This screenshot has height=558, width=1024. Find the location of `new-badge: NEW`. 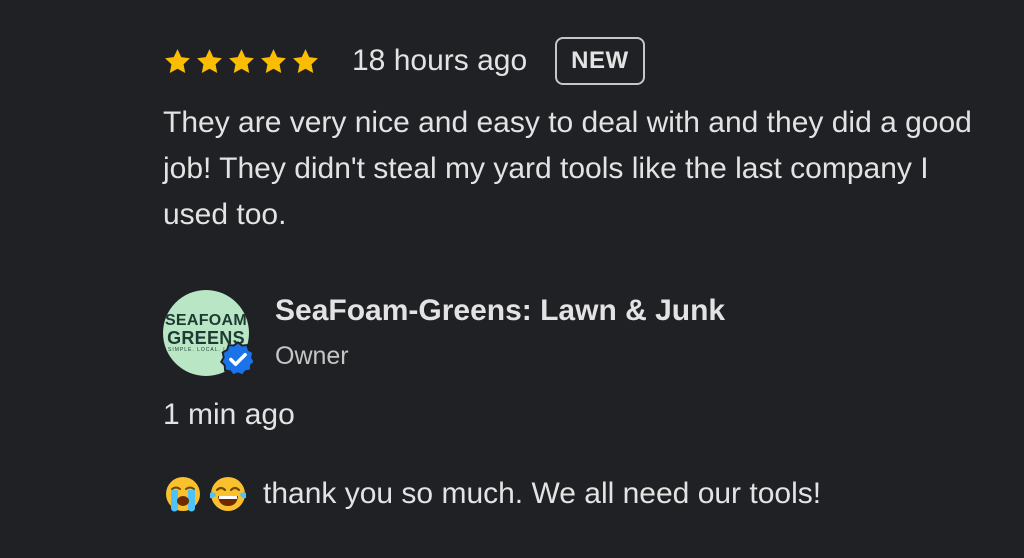

new-badge: NEW is located at coordinates (600, 61).